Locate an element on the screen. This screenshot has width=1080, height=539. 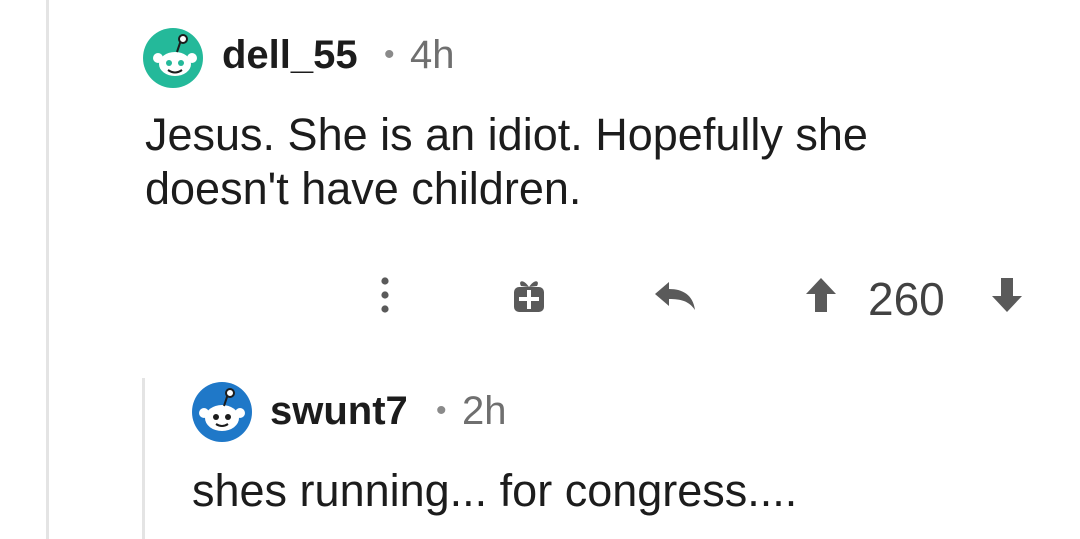
vote-score: 260 is located at coordinates (906, 299).